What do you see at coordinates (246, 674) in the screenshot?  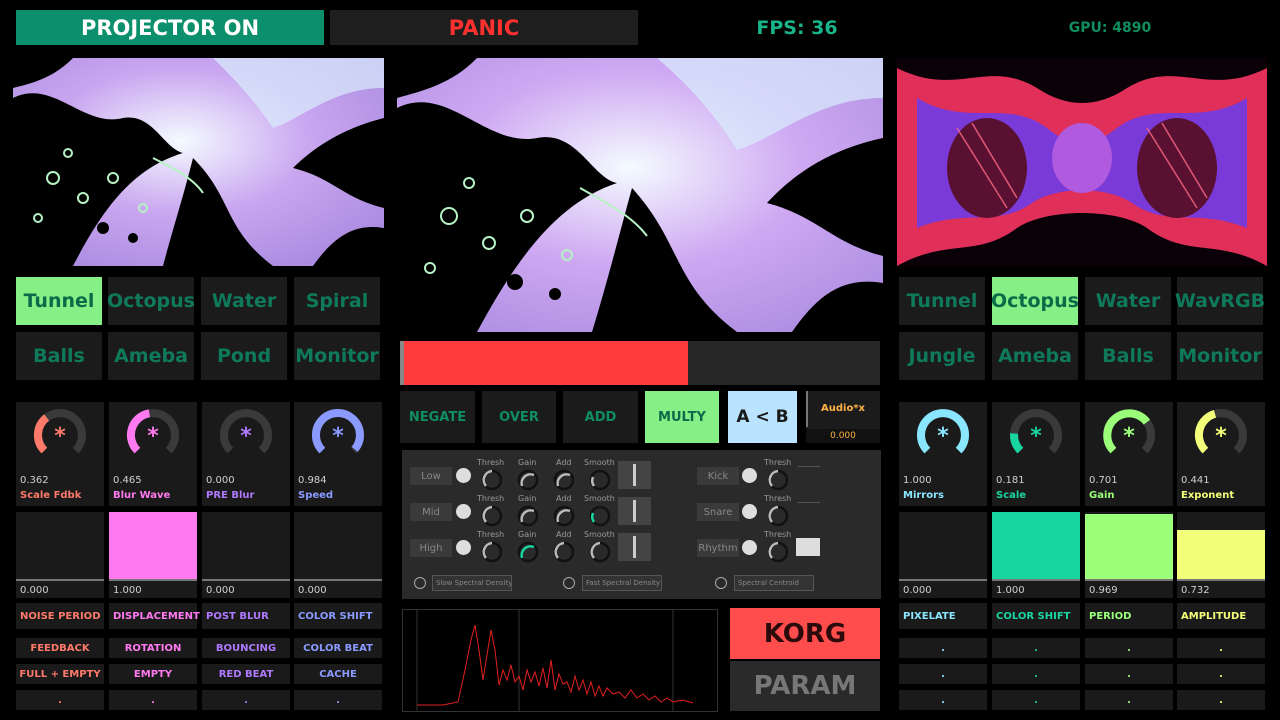 I see `left-toggle-red-beat: RED BEAT` at bounding box center [246, 674].